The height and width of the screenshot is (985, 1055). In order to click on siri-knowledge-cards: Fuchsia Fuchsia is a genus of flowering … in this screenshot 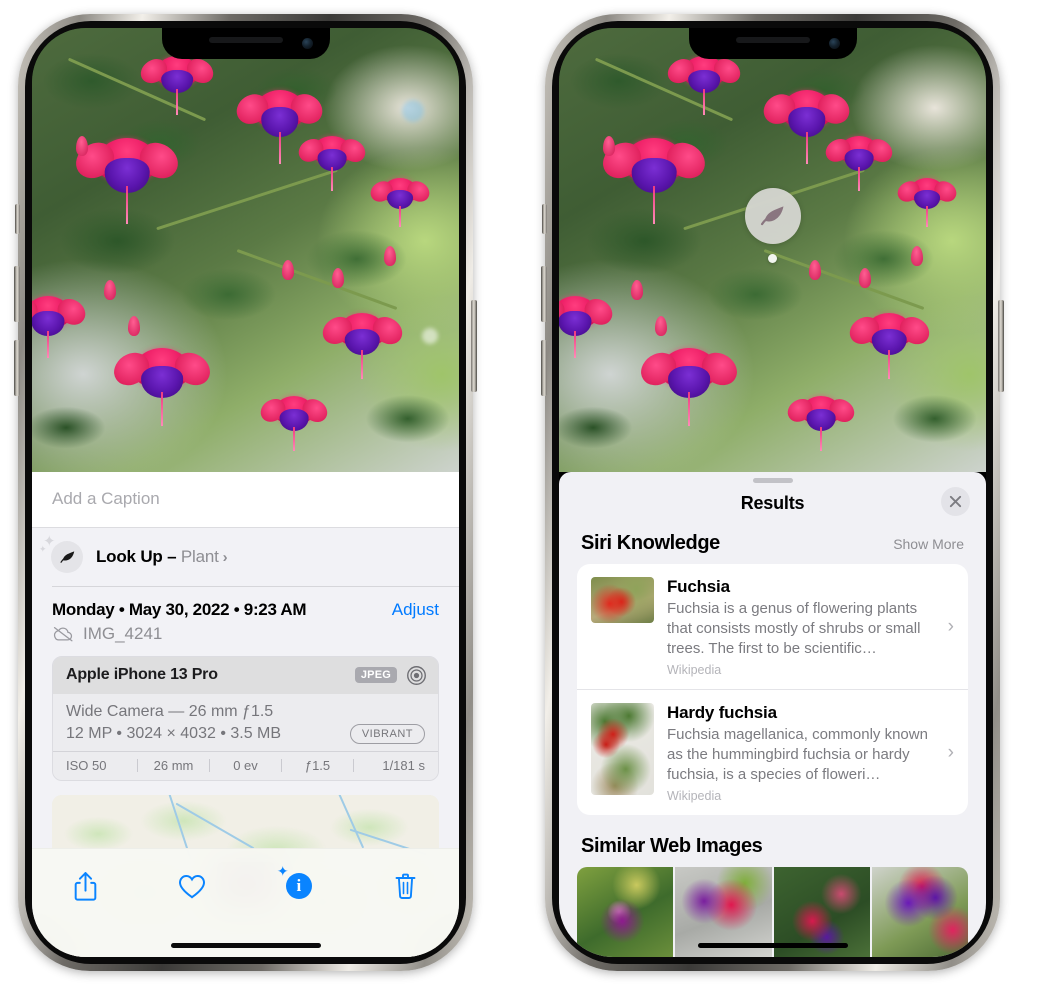, I will do `click(772, 689)`.